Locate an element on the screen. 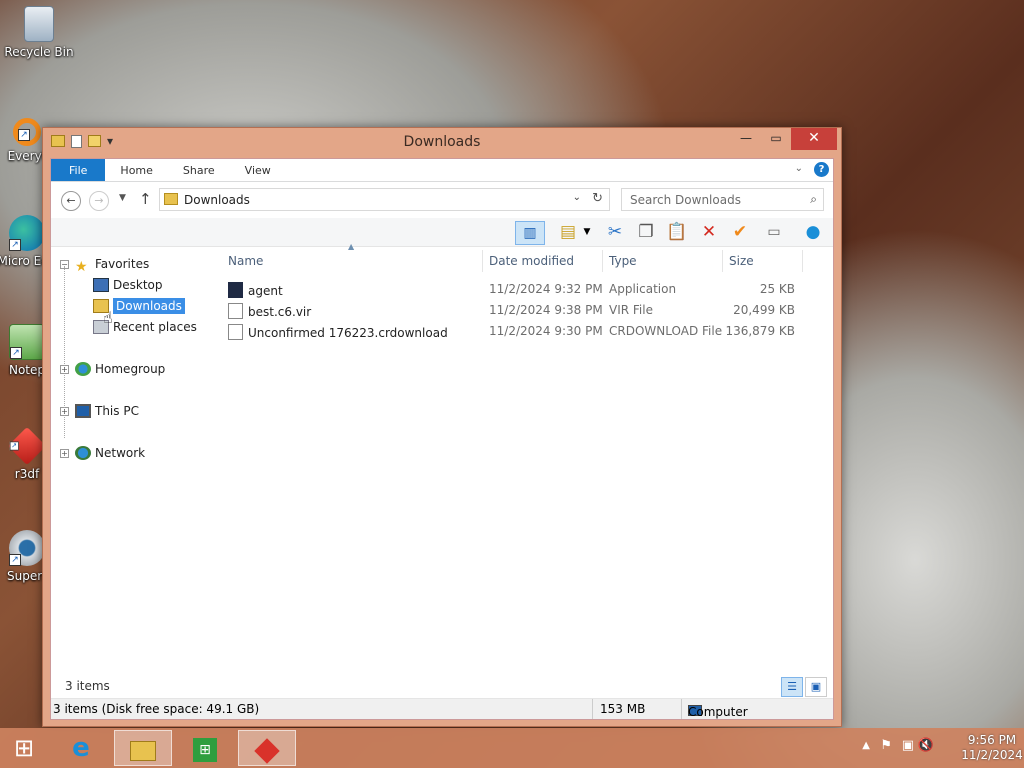  taskbar: ⊞ e ⊞ ▲ ⚑ ▣ 🔇 9:56 PM 11/2/2024 is located at coordinates (512, 748).